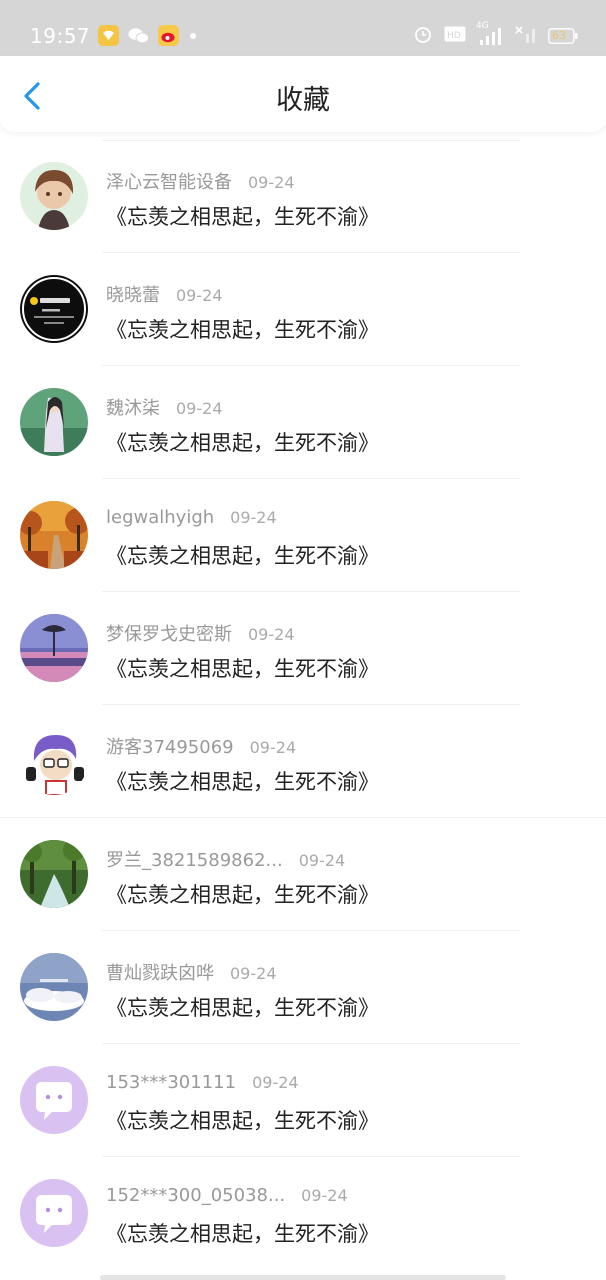 The height and width of the screenshot is (1280, 606). I want to click on list-item: 游客37495069 09-24 《忘羡之相思起，生死不渝》, so click(303, 761).